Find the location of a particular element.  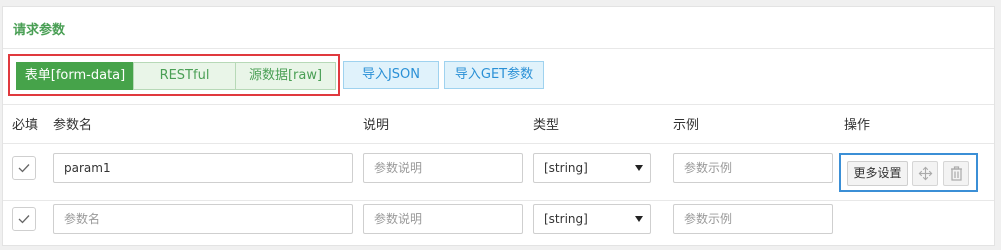

header-name: 参数名 is located at coordinates (73, 125).